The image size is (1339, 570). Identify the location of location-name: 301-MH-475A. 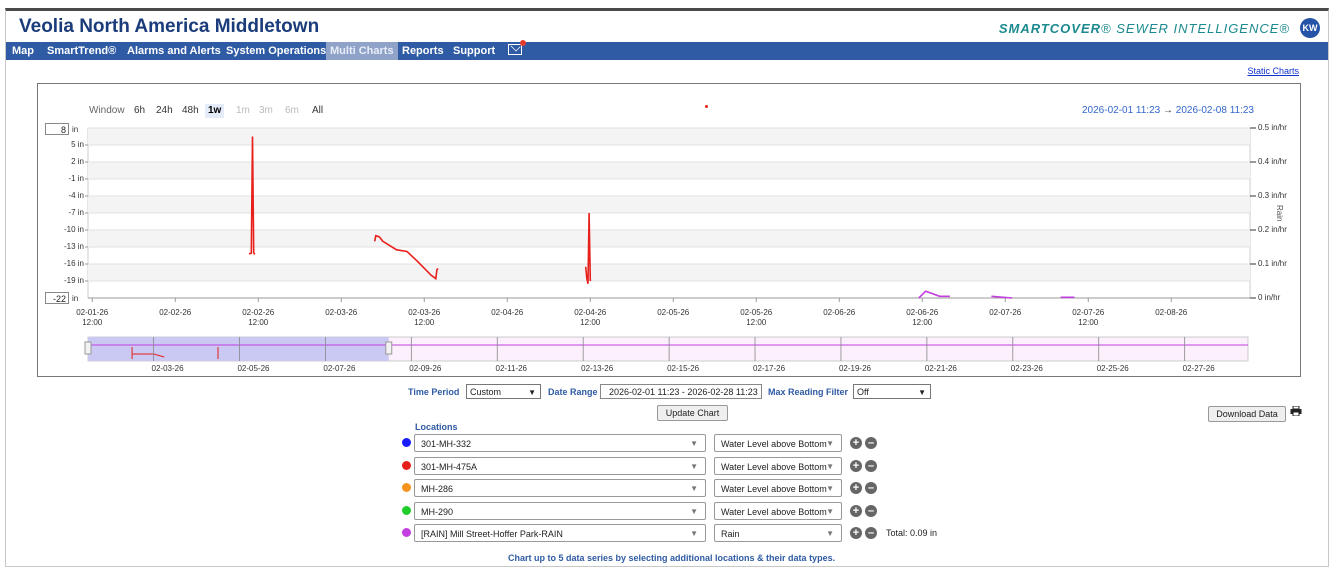
(449, 466).